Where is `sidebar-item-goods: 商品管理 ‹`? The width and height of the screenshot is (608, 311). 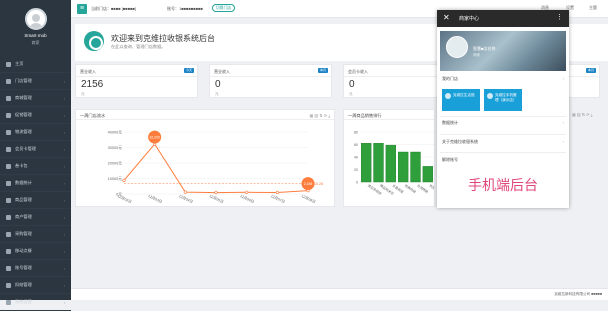
sidebar-item-goods: 商品管理 ‹ is located at coordinates (35, 200).